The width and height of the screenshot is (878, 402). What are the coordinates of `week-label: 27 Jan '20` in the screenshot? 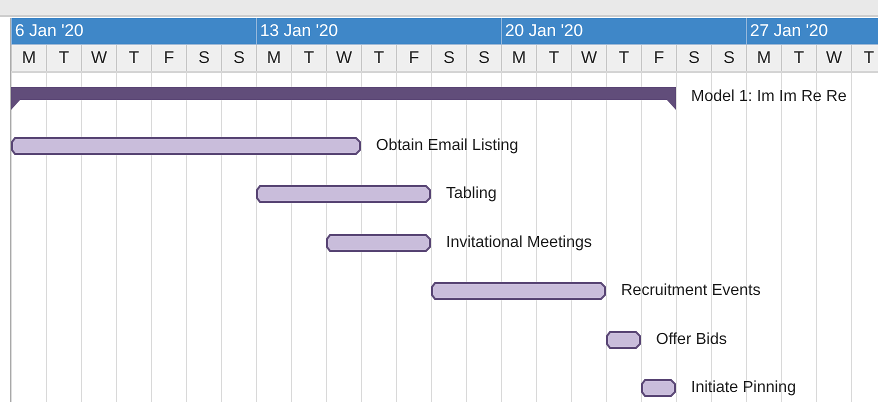 It's located at (789, 30).